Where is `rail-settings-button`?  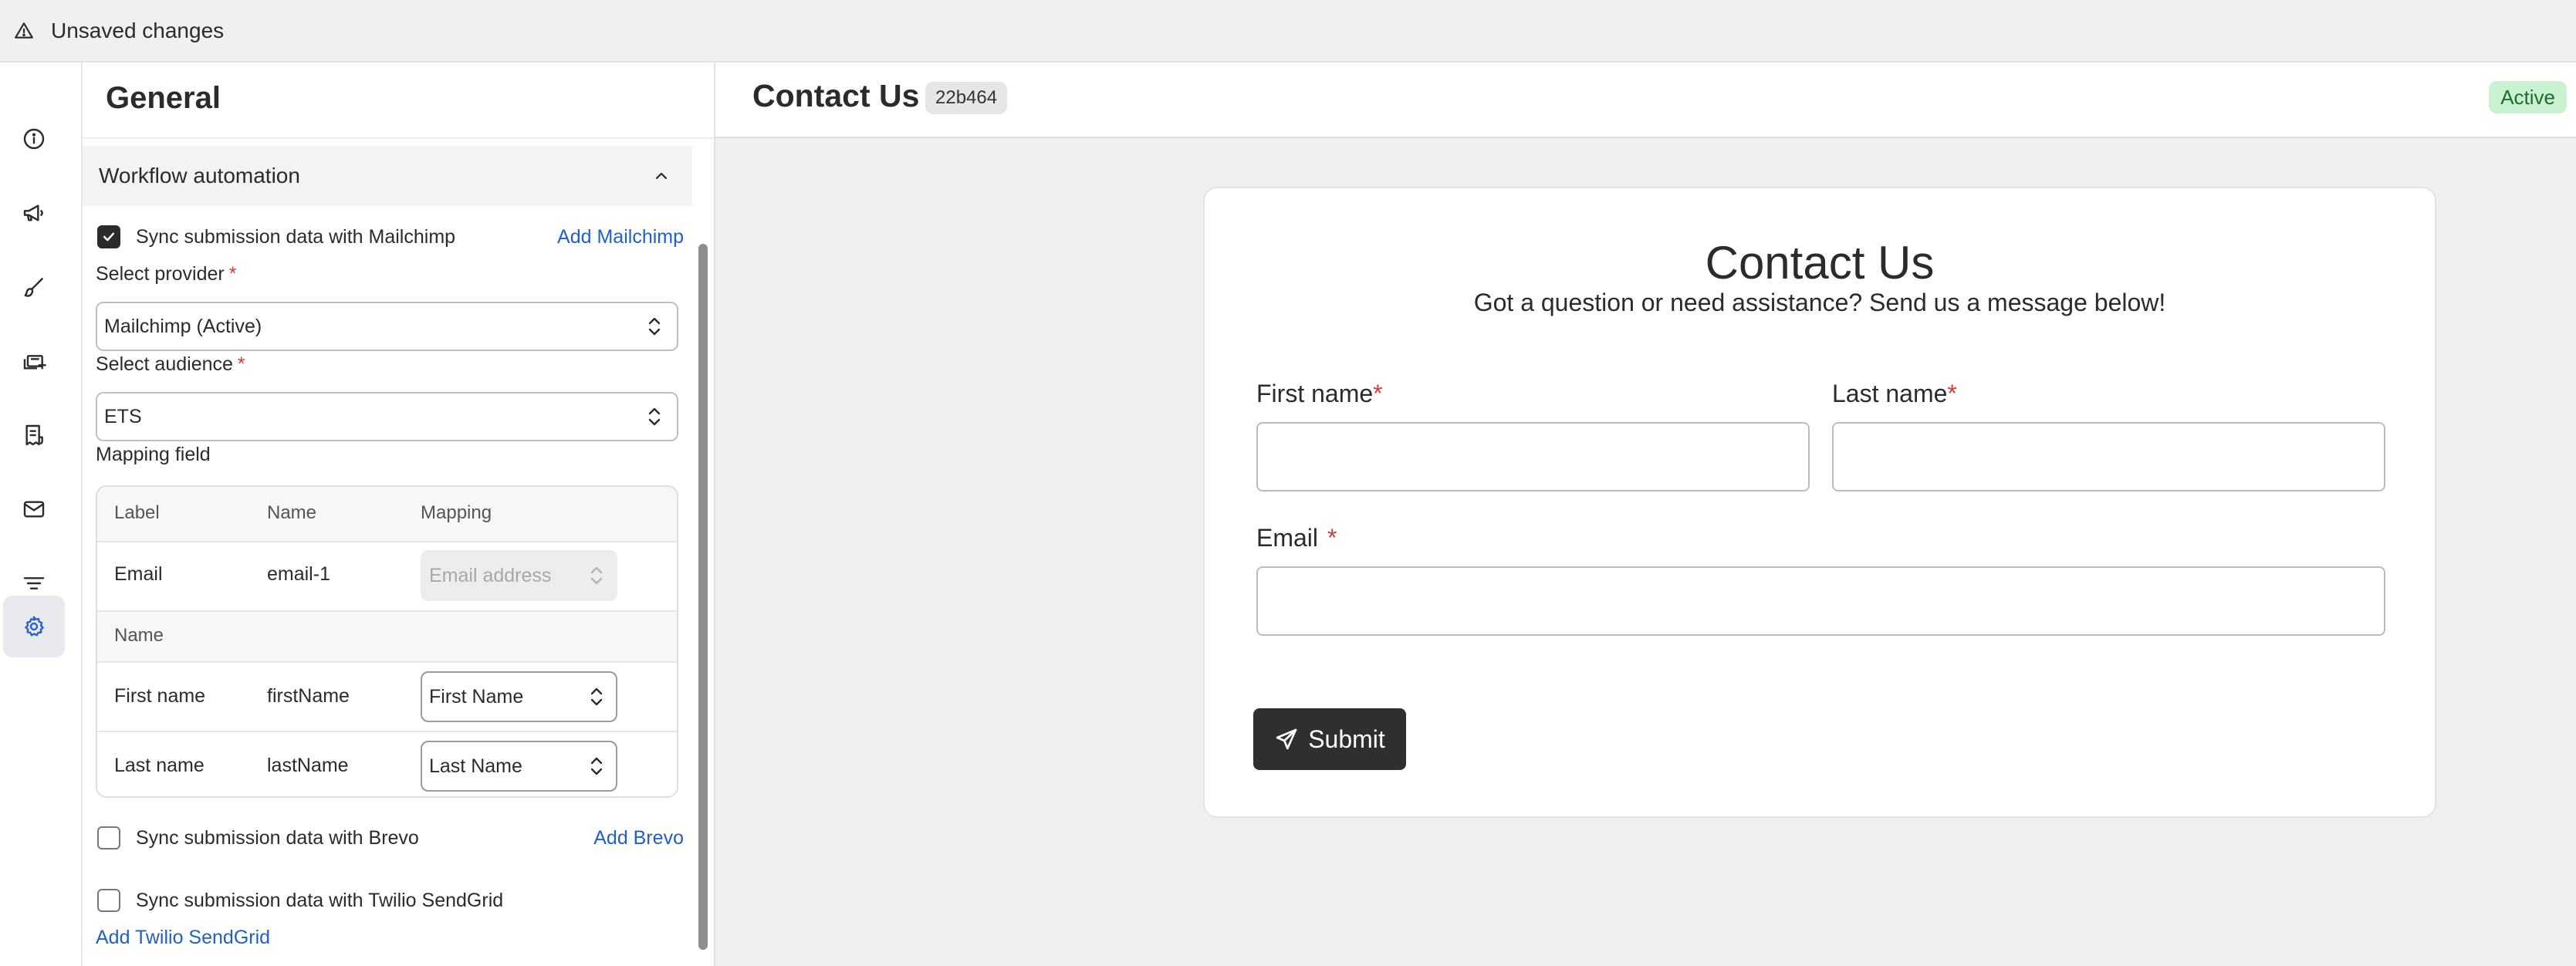
rail-settings-button is located at coordinates (34, 626).